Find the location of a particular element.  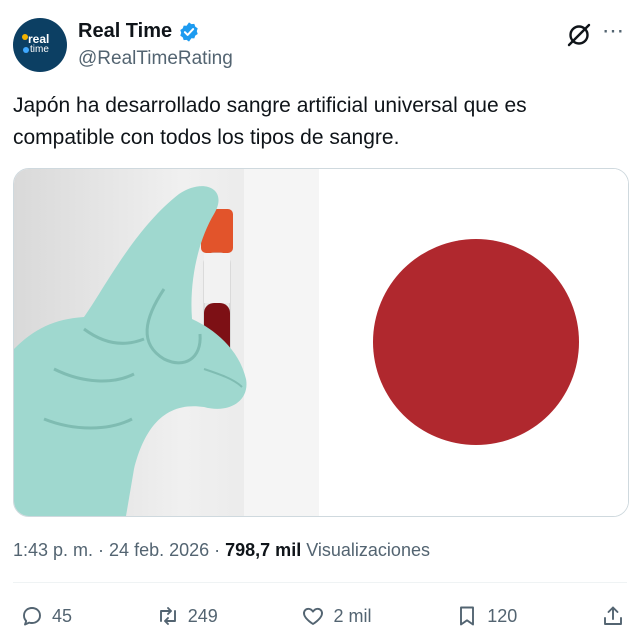

divider is located at coordinates (320, 582).